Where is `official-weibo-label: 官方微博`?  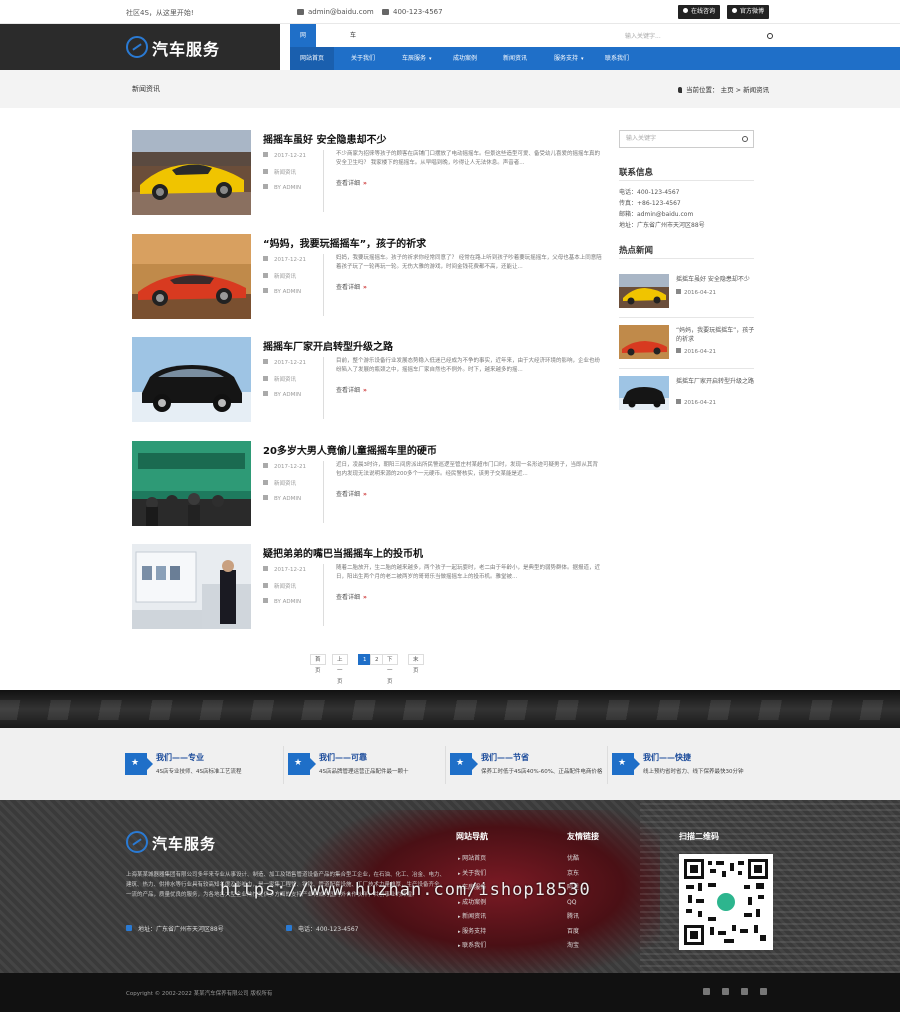
official-weibo-label: 官方微博 is located at coordinates (752, 11).